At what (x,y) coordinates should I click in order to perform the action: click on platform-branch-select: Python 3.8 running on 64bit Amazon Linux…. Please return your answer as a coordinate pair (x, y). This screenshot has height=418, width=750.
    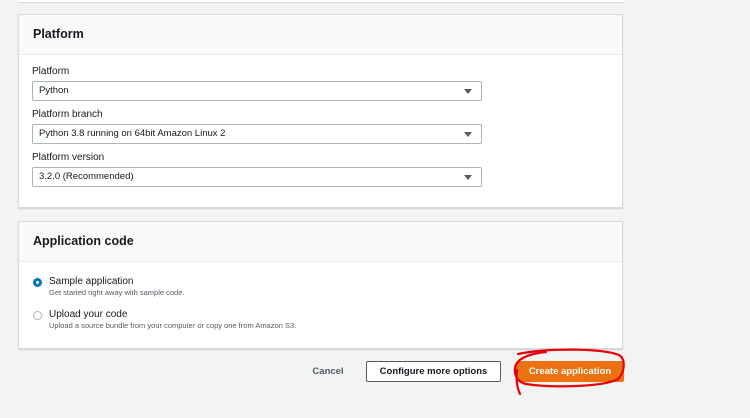
    Looking at the image, I should click on (257, 134).